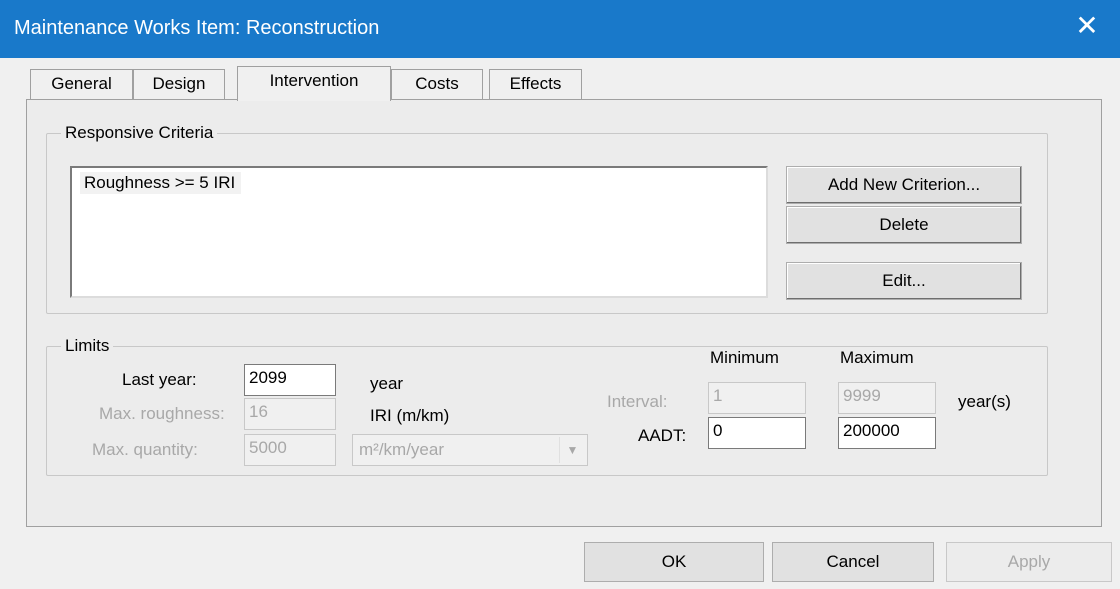 The width and height of the screenshot is (1120, 589). What do you see at coordinates (744, 357) in the screenshot?
I see `minimum-column-header: Minimum` at bounding box center [744, 357].